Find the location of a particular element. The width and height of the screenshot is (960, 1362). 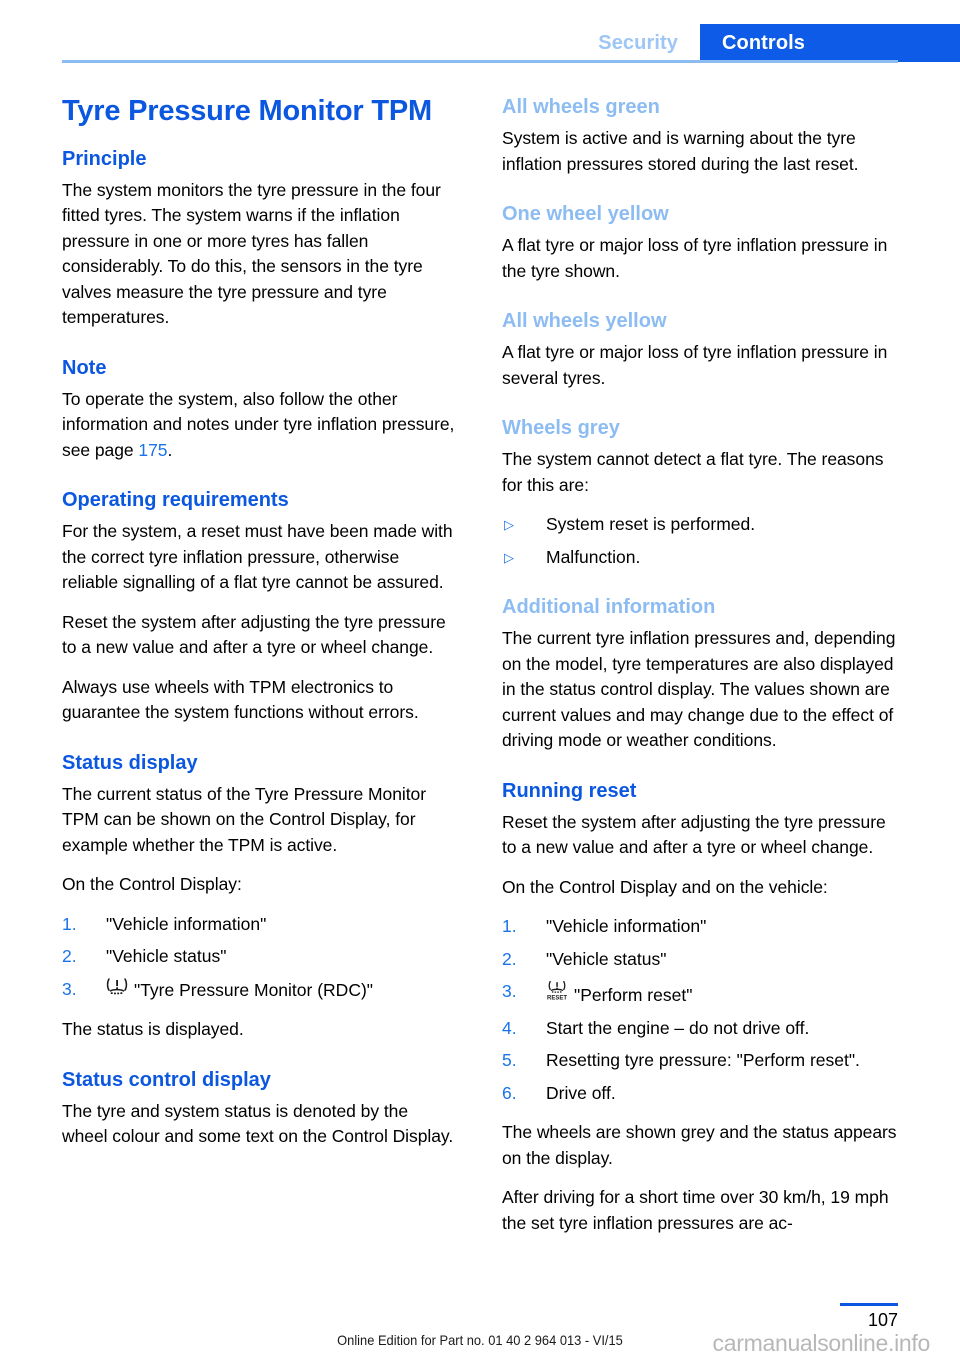

note-text-after: . is located at coordinates (170, 449).